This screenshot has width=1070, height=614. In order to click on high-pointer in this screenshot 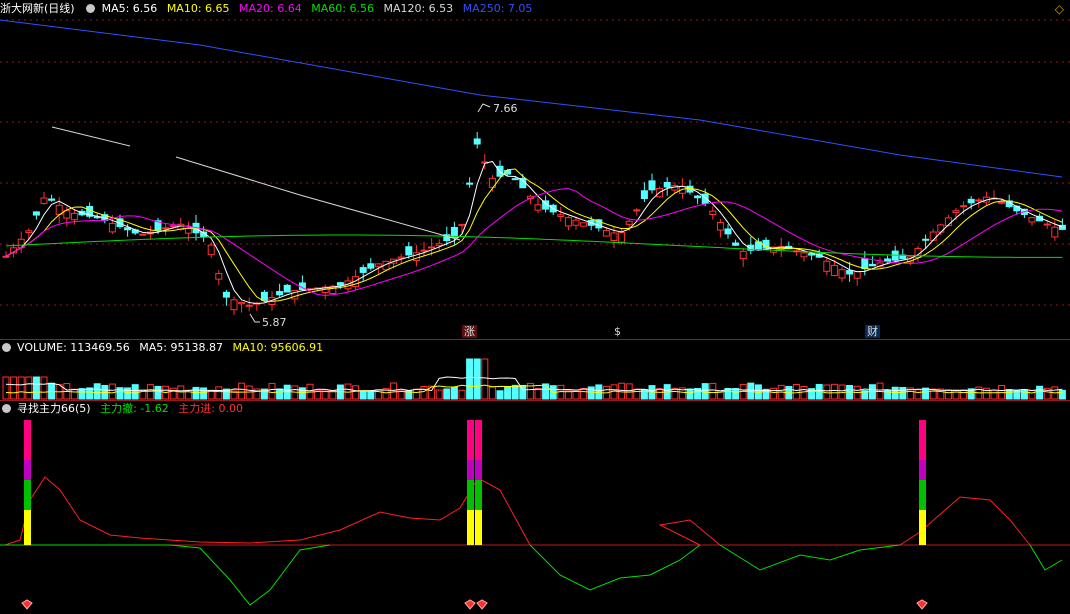, I will do `click(484, 108)`.